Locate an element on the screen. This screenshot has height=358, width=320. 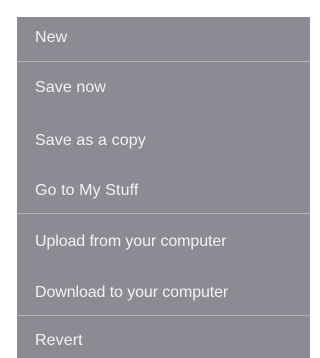
menu-item-upload-label: Upload from your computer is located at coordinates (131, 241).